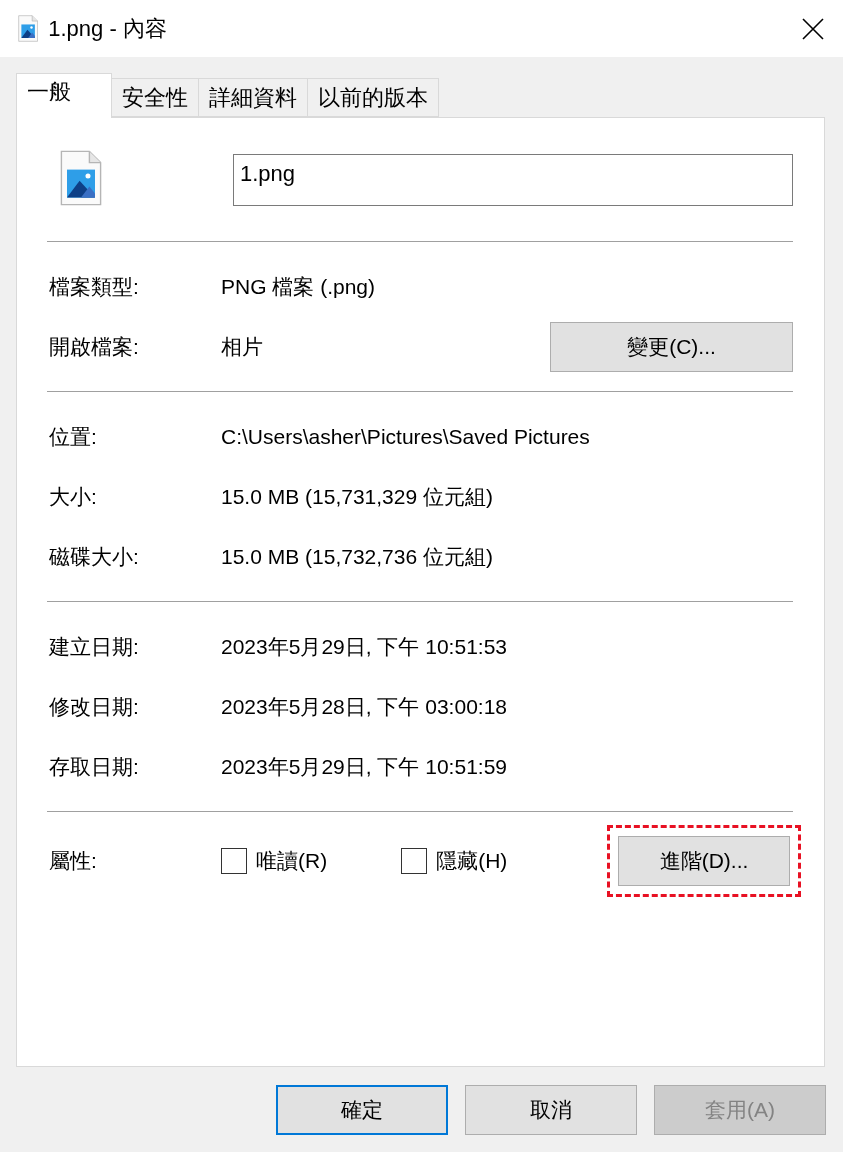 The height and width of the screenshot is (1152, 843). Describe the element at coordinates (73, 437) in the screenshot. I see `property-label: 位置:` at that location.